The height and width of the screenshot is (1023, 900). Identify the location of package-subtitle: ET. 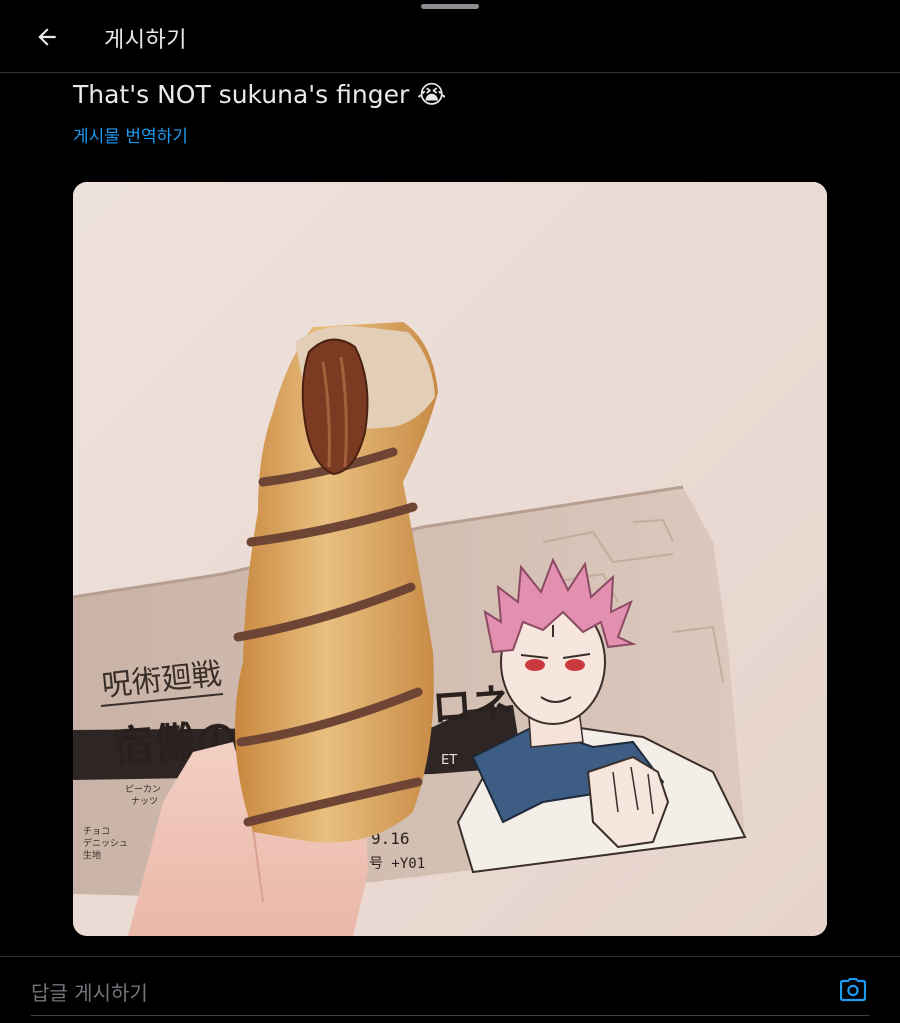
(449, 760).